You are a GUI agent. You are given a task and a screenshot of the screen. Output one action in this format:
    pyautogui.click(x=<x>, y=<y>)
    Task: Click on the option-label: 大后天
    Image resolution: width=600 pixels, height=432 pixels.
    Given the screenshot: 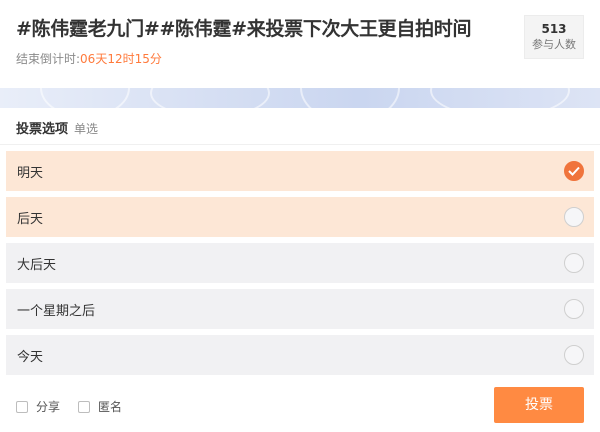 What is the action you would take?
    pyautogui.click(x=37, y=265)
    